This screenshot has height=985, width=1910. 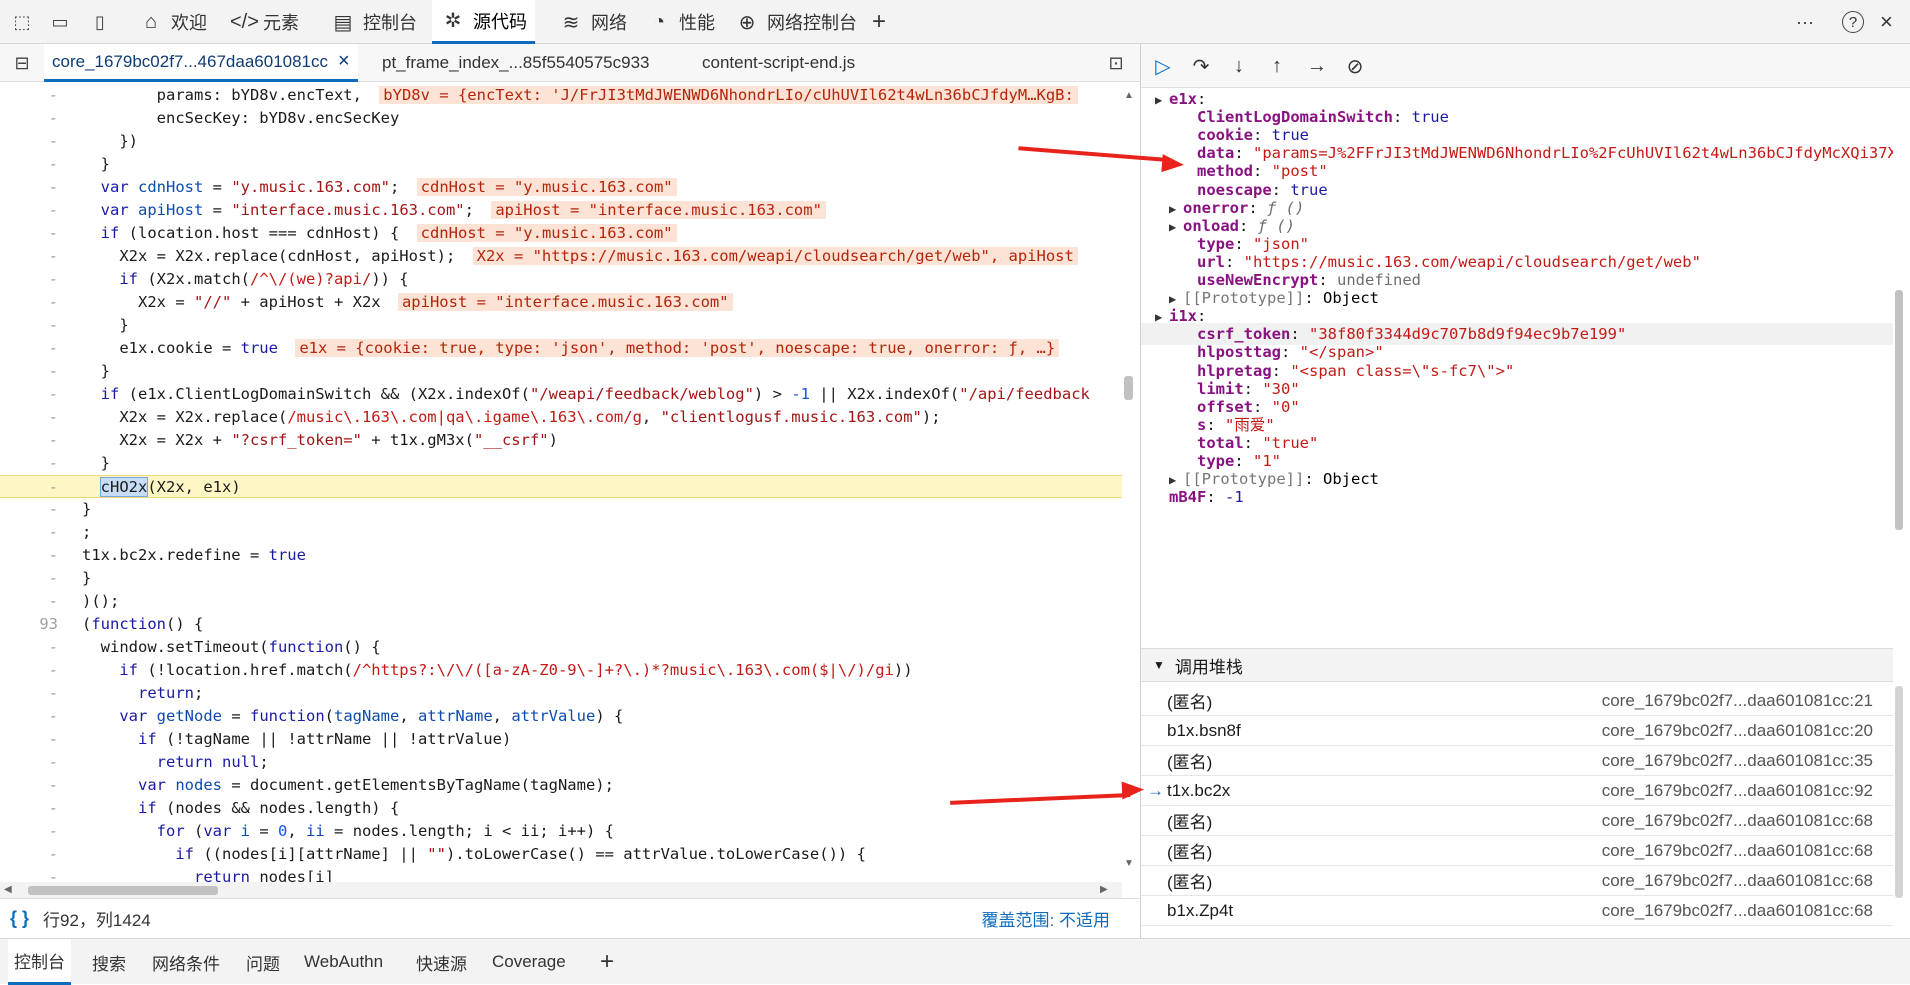 What do you see at coordinates (795, 22) in the screenshot?
I see `tab-network-console: ⊕ 网络控制台` at bounding box center [795, 22].